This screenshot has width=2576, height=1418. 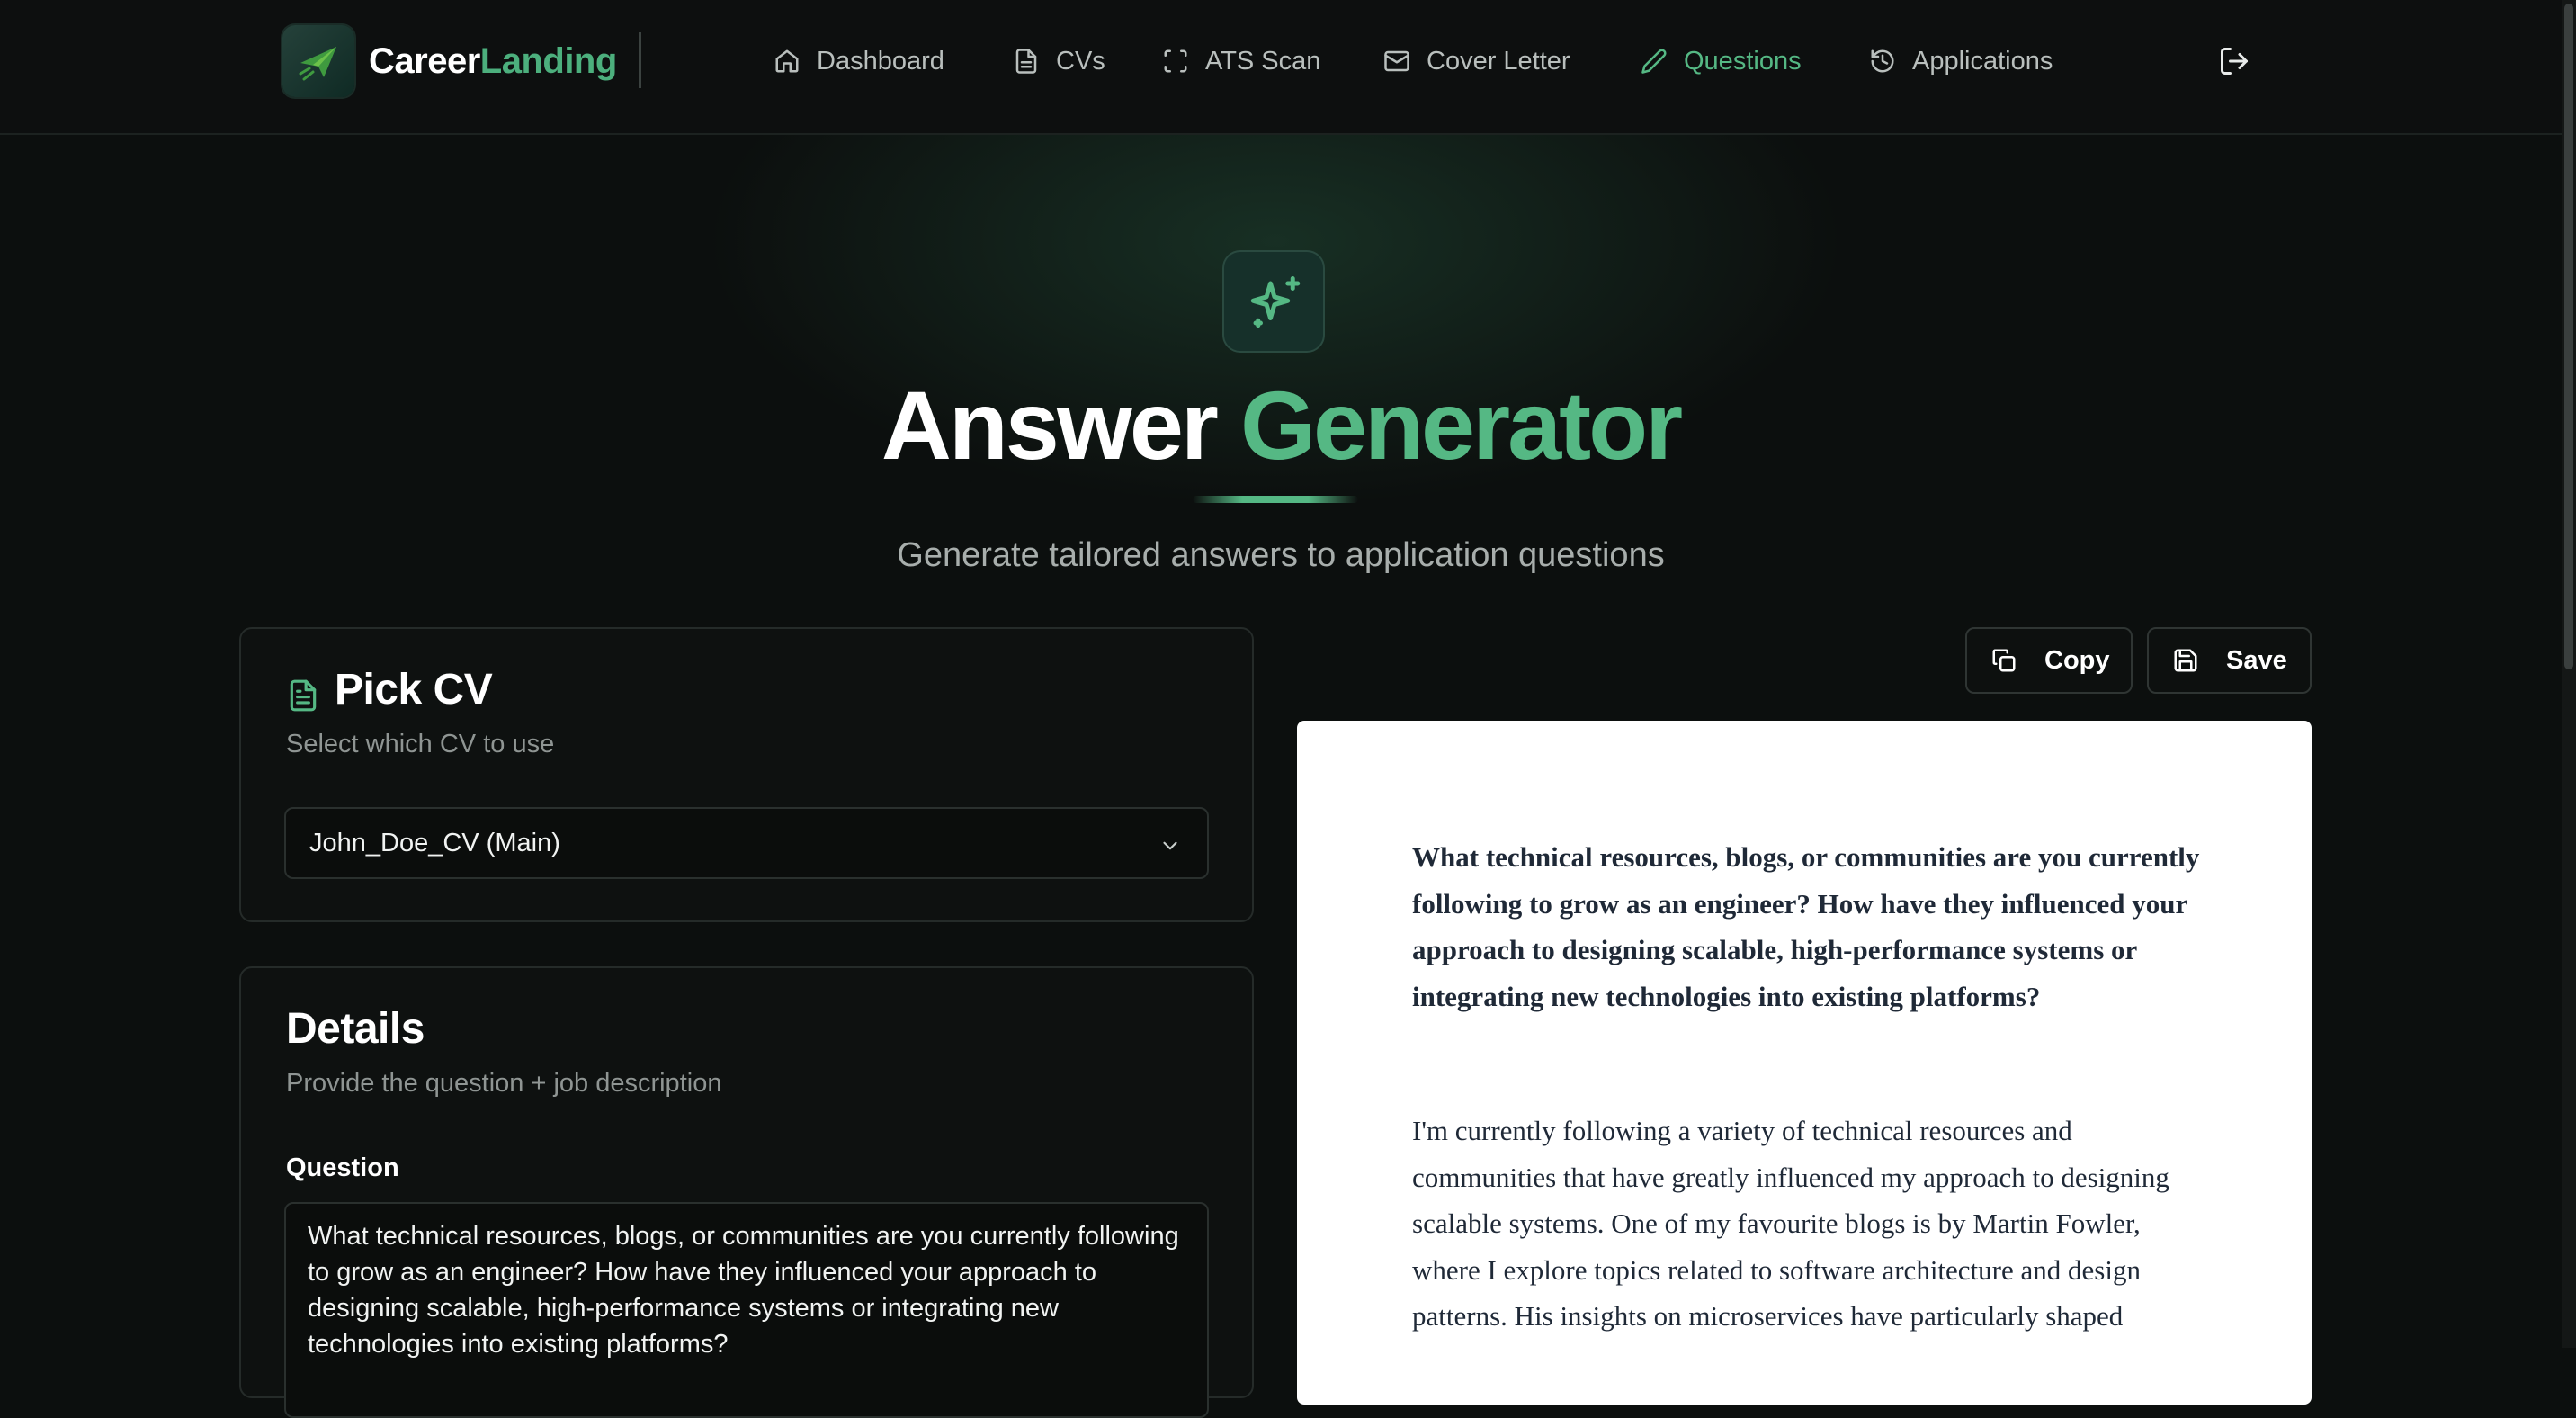 I want to click on nav-item-dashboard: Dashboard, so click(x=859, y=61).